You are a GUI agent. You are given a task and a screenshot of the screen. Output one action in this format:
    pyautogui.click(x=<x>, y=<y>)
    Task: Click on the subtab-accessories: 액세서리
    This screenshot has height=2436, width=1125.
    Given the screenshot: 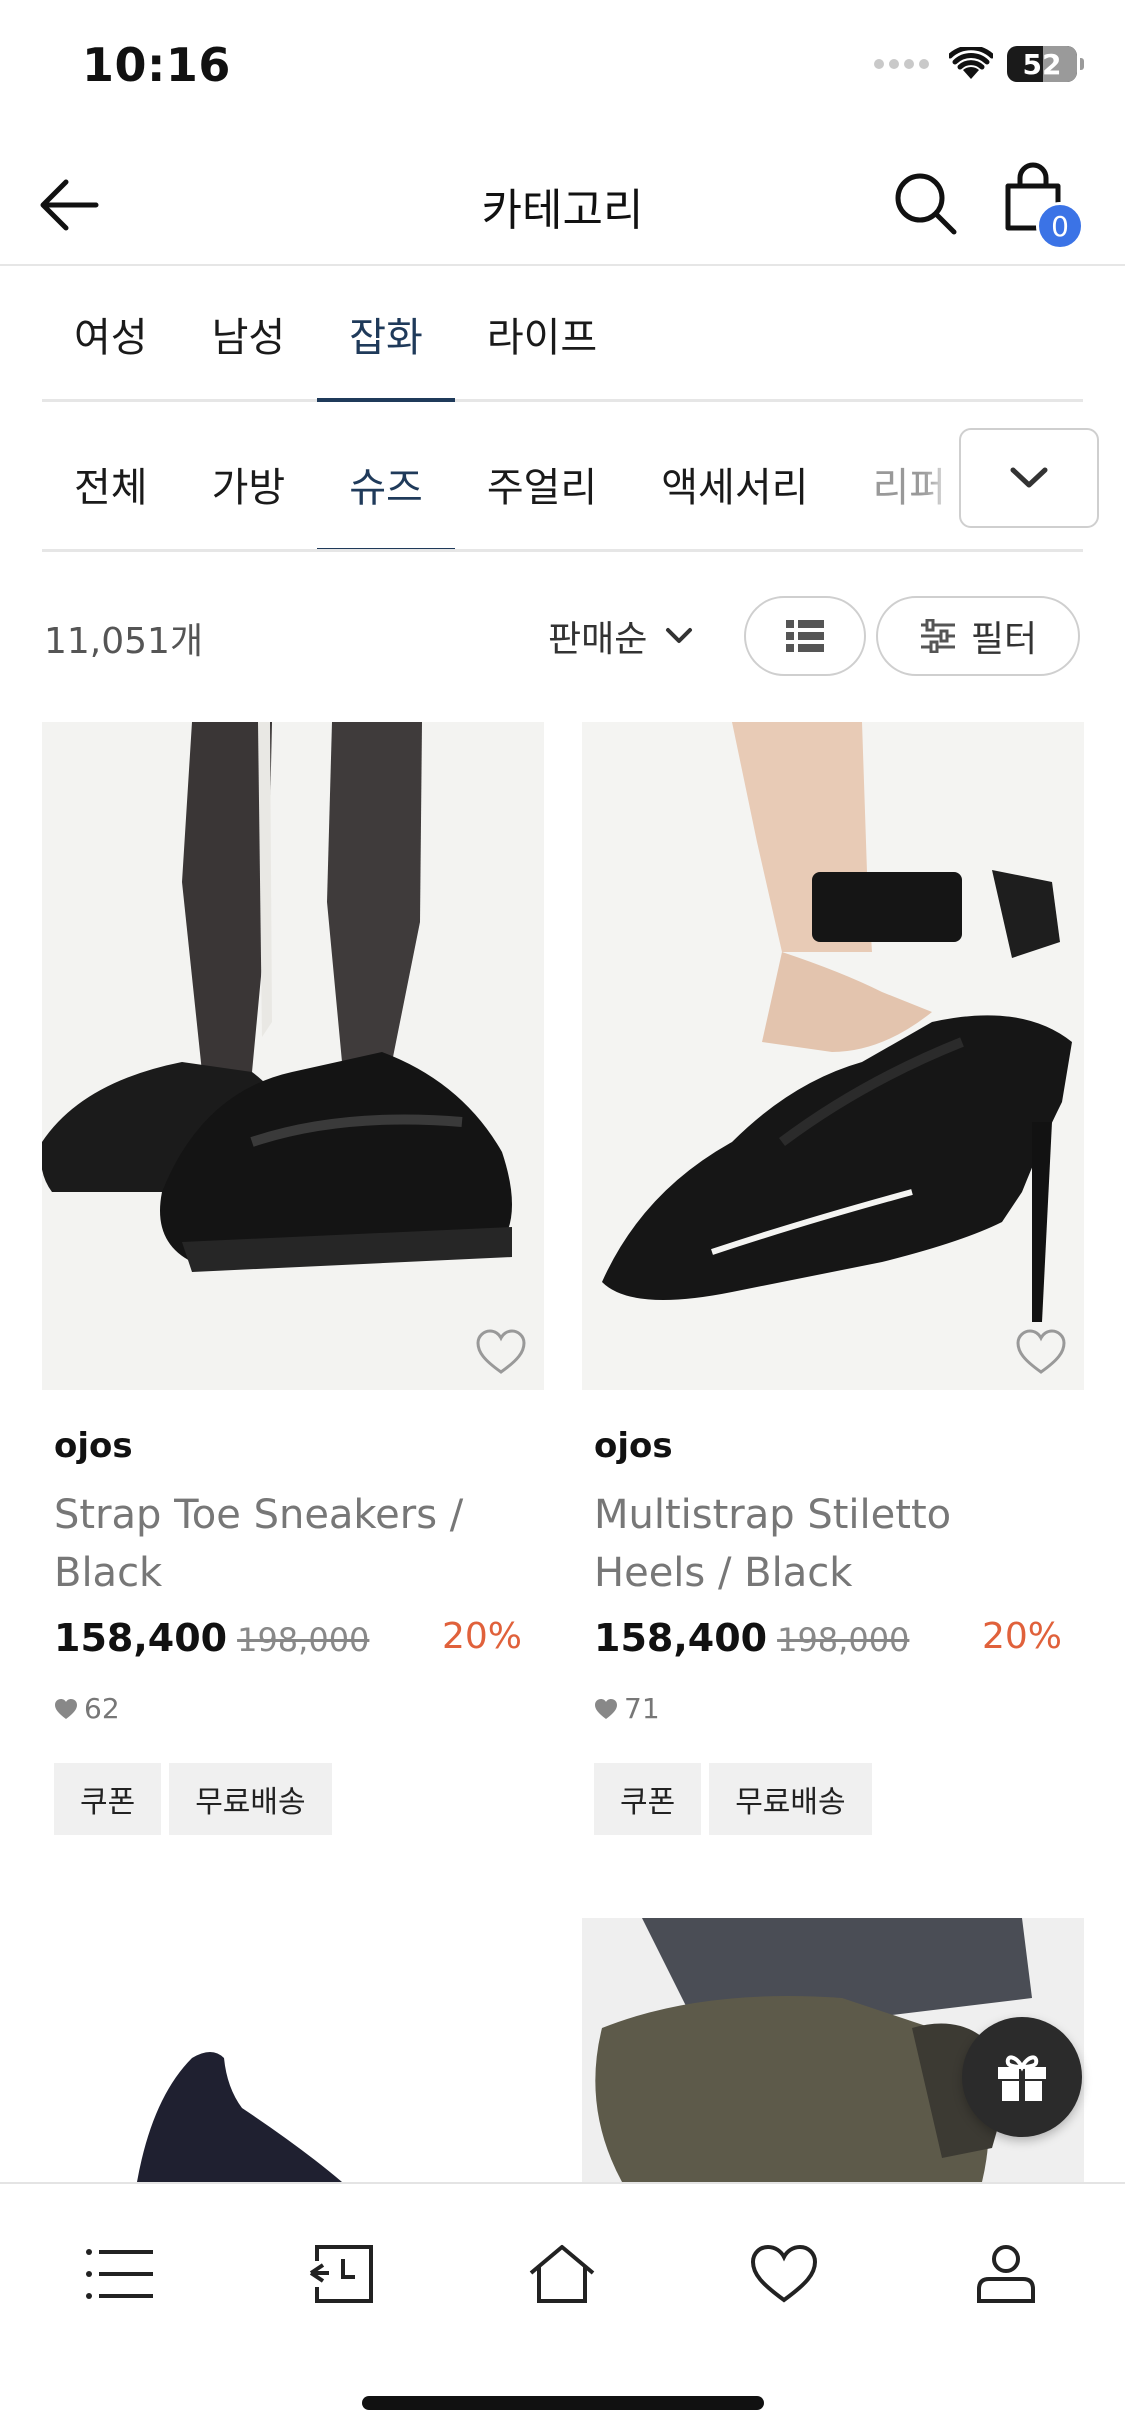 What is the action you would take?
    pyautogui.click(x=734, y=483)
    